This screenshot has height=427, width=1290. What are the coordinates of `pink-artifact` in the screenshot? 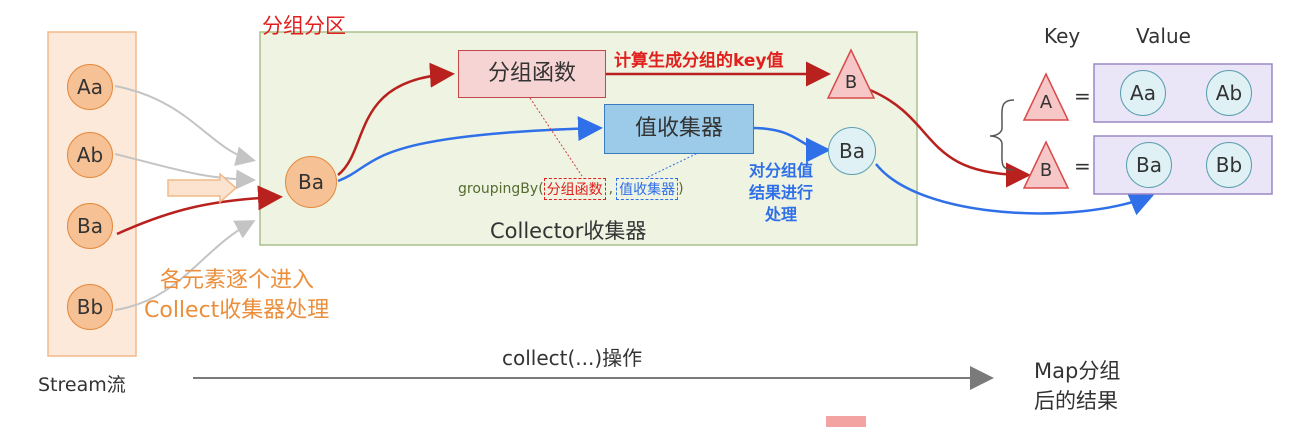 It's located at (846, 421).